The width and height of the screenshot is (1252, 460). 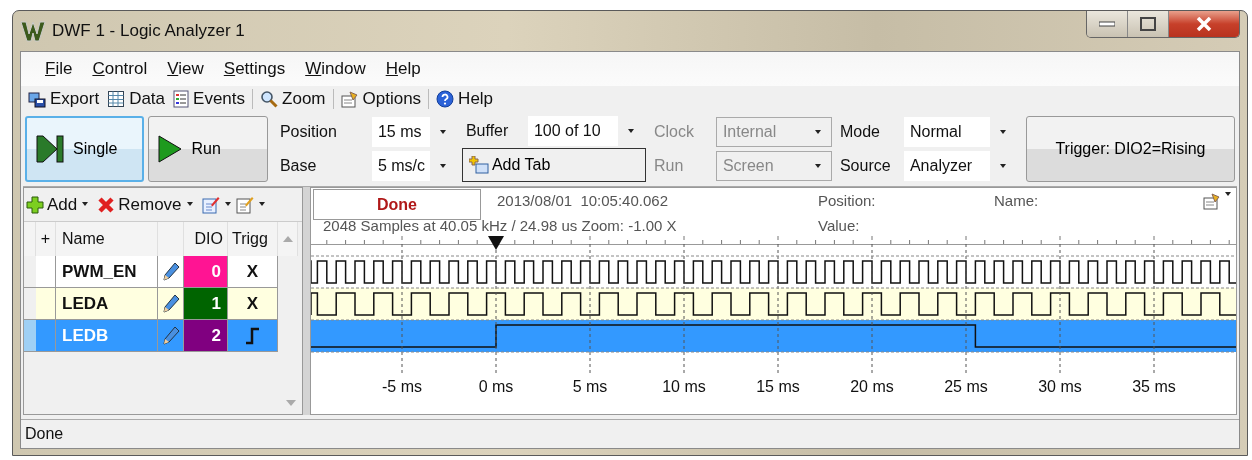 I want to click on toolbar-button: Data, so click(x=136, y=99).